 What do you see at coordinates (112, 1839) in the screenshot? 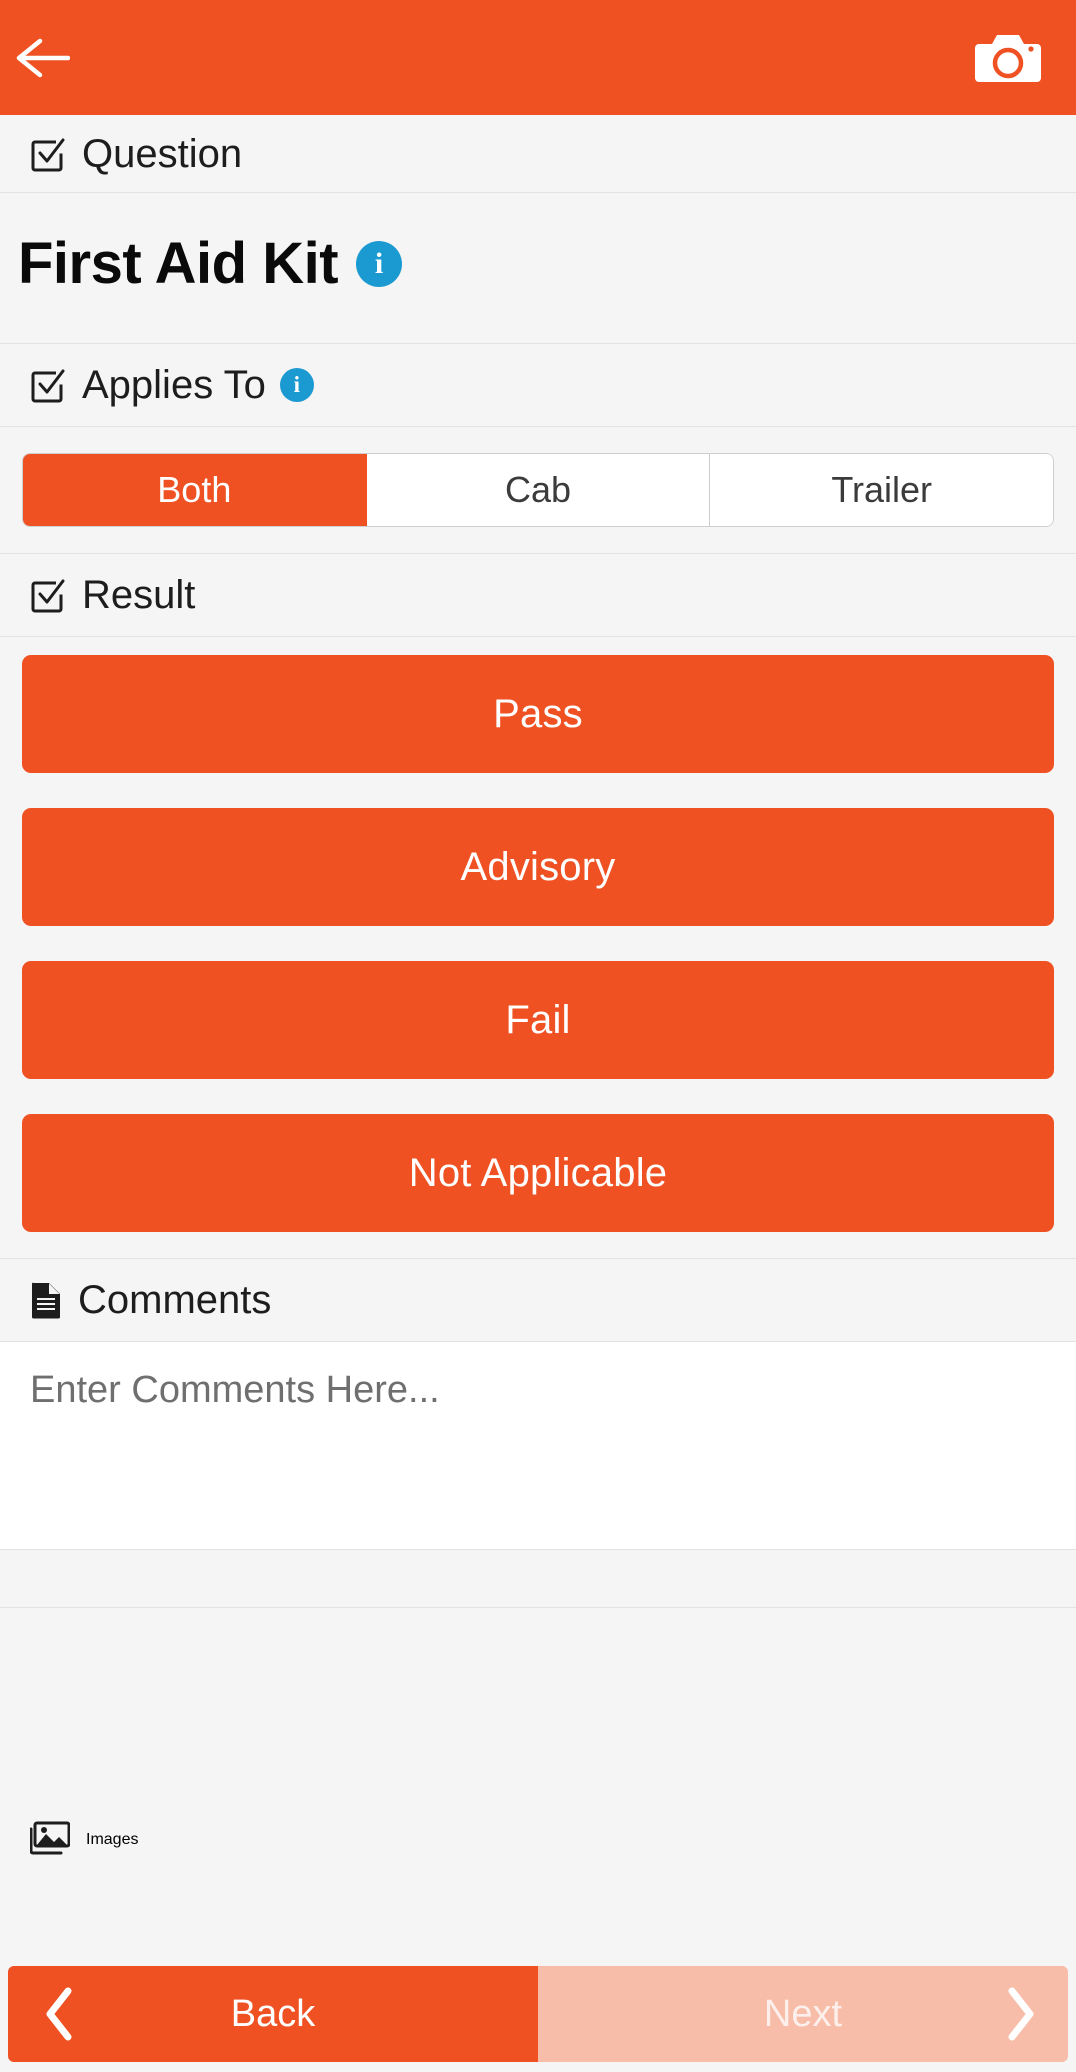
I see `section-label: Images` at bounding box center [112, 1839].